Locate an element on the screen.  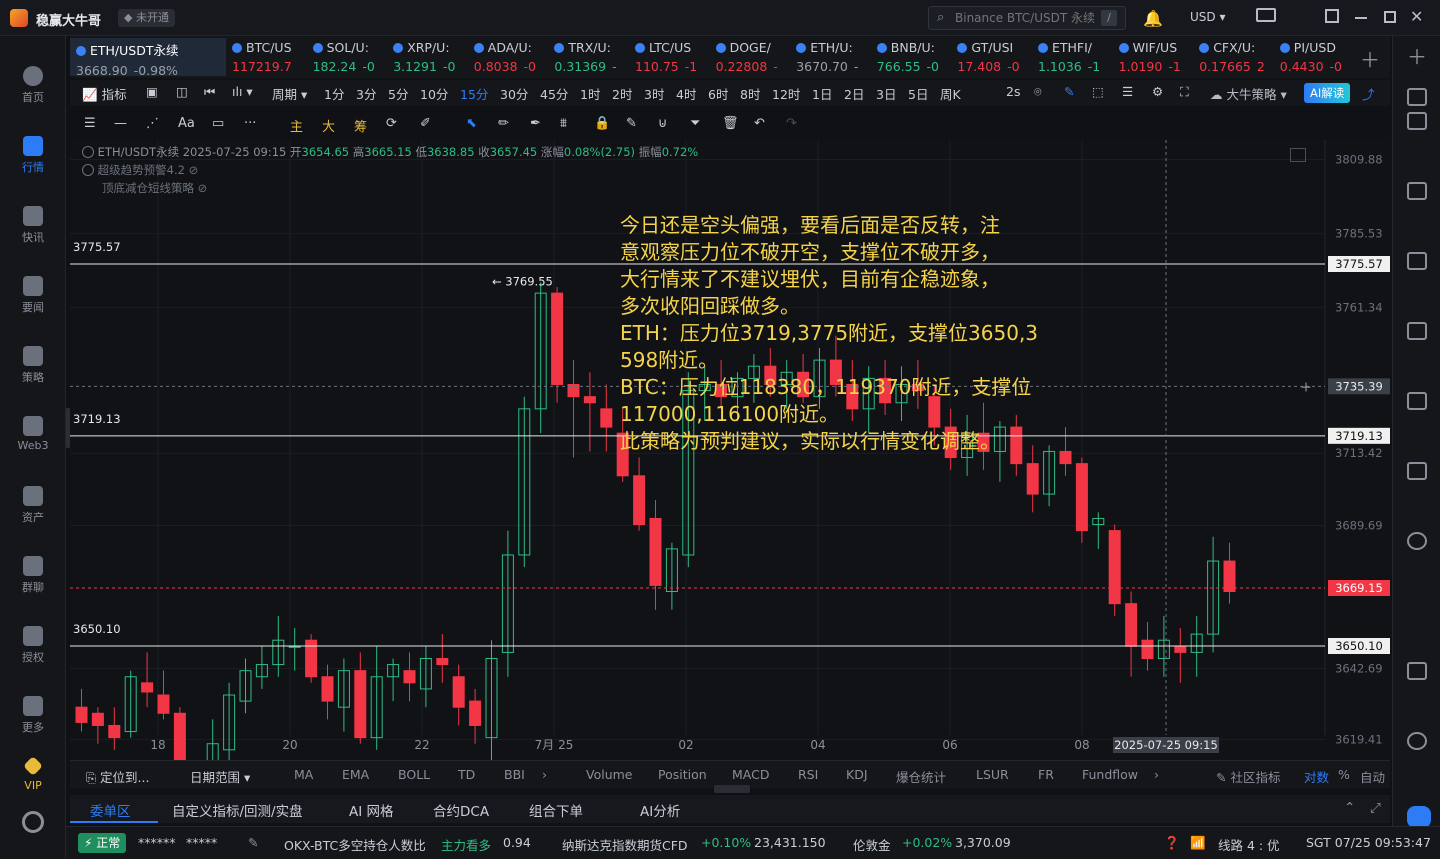
menu-lines-icon: ☰ is located at coordinates (90, 123).